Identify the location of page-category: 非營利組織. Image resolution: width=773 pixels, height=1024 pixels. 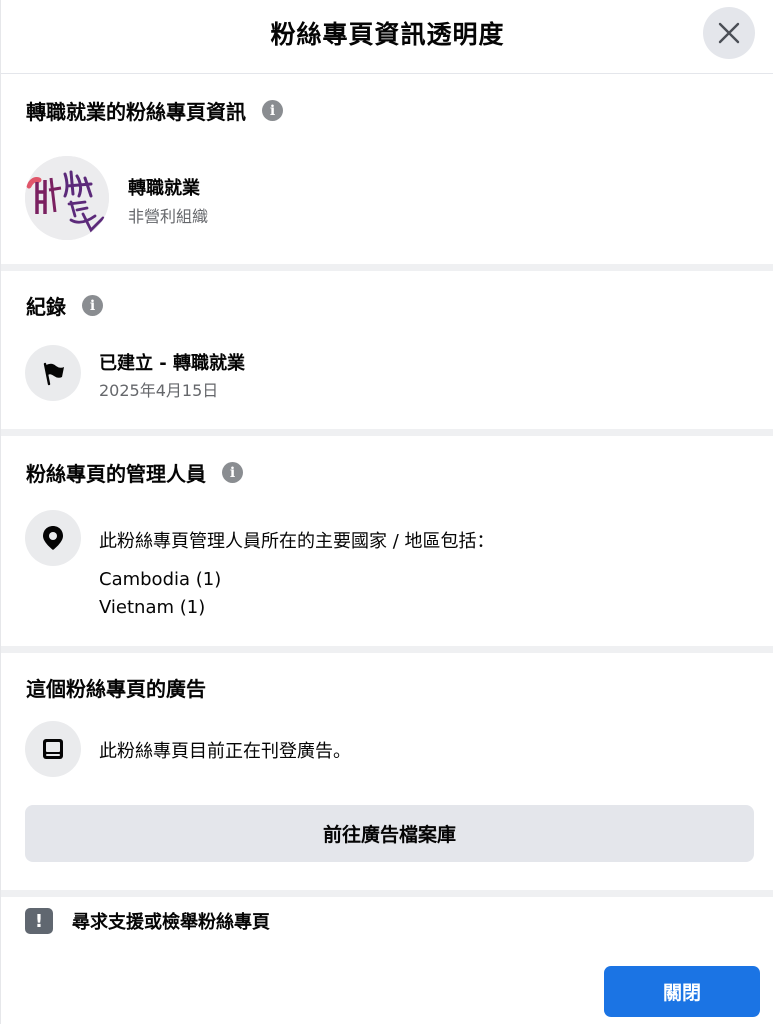
(168, 216).